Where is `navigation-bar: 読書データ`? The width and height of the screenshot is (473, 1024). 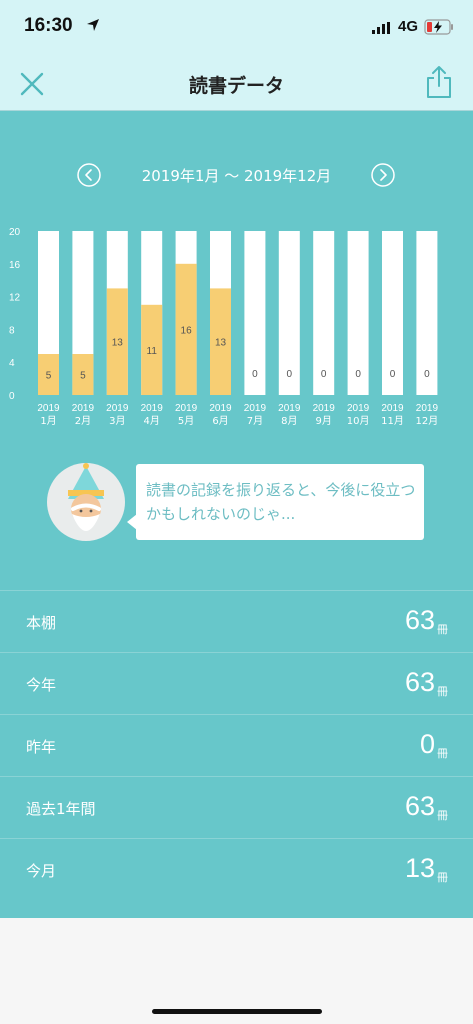
navigation-bar: 読書データ is located at coordinates (236, 84).